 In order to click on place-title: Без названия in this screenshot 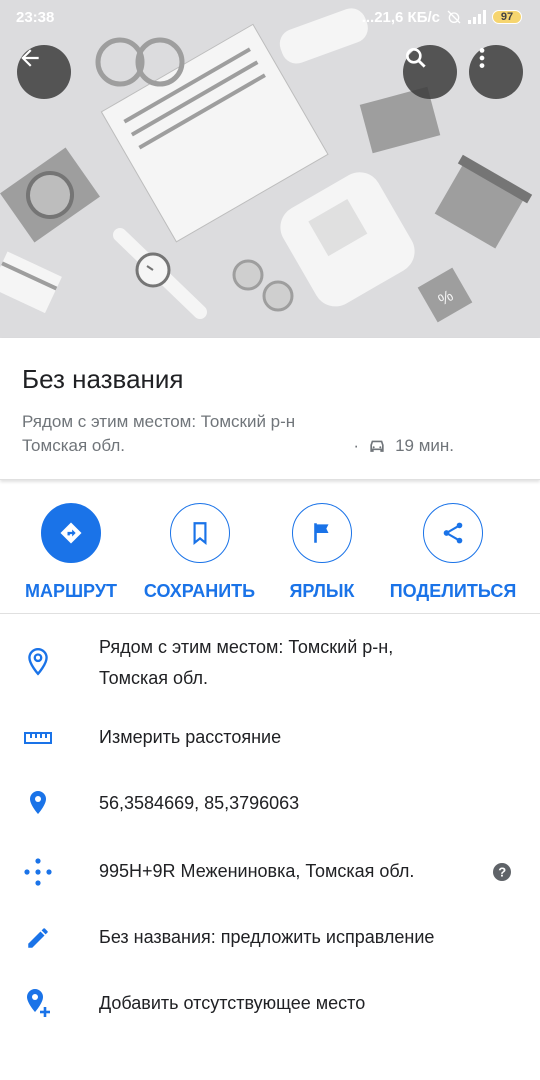, I will do `click(103, 379)`.